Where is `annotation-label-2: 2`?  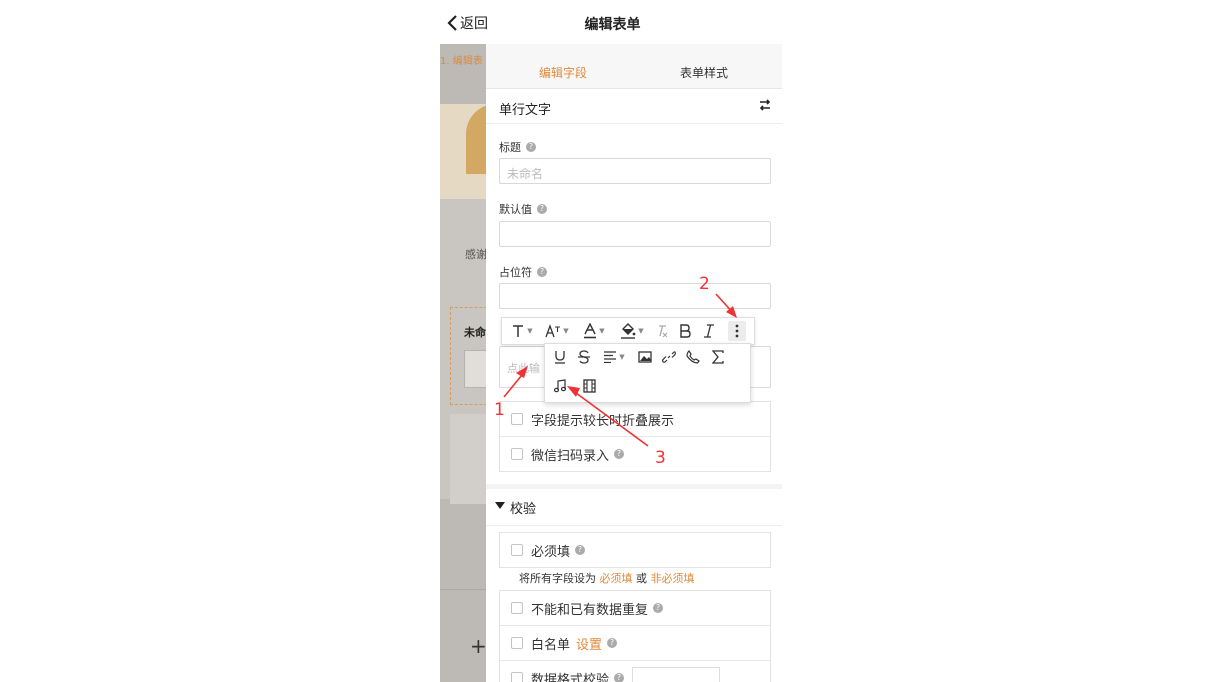
annotation-label-2: 2 is located at coordinates (704, 284).